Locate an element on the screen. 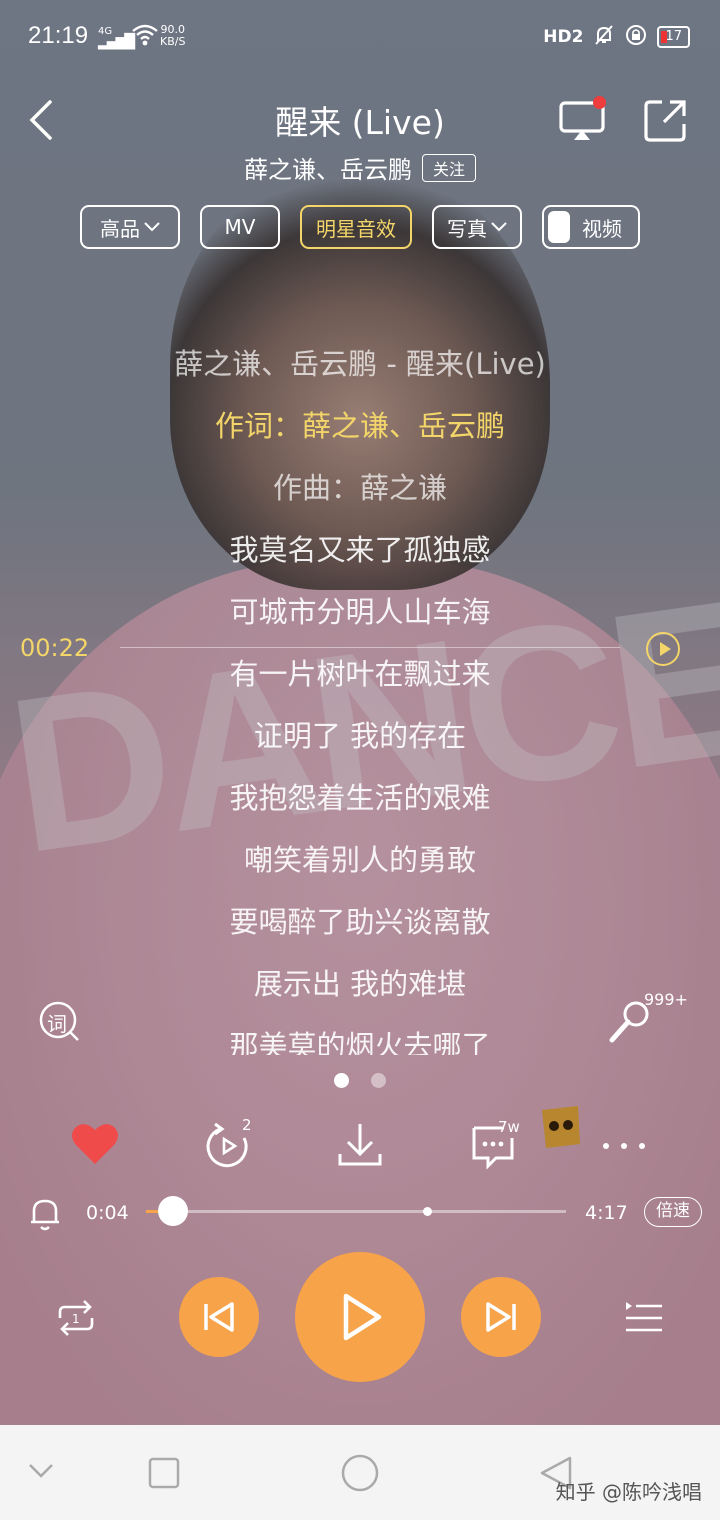 This screenshot has height=1520, width=720. pendant-decoration is located at coordinates (564, 1130).